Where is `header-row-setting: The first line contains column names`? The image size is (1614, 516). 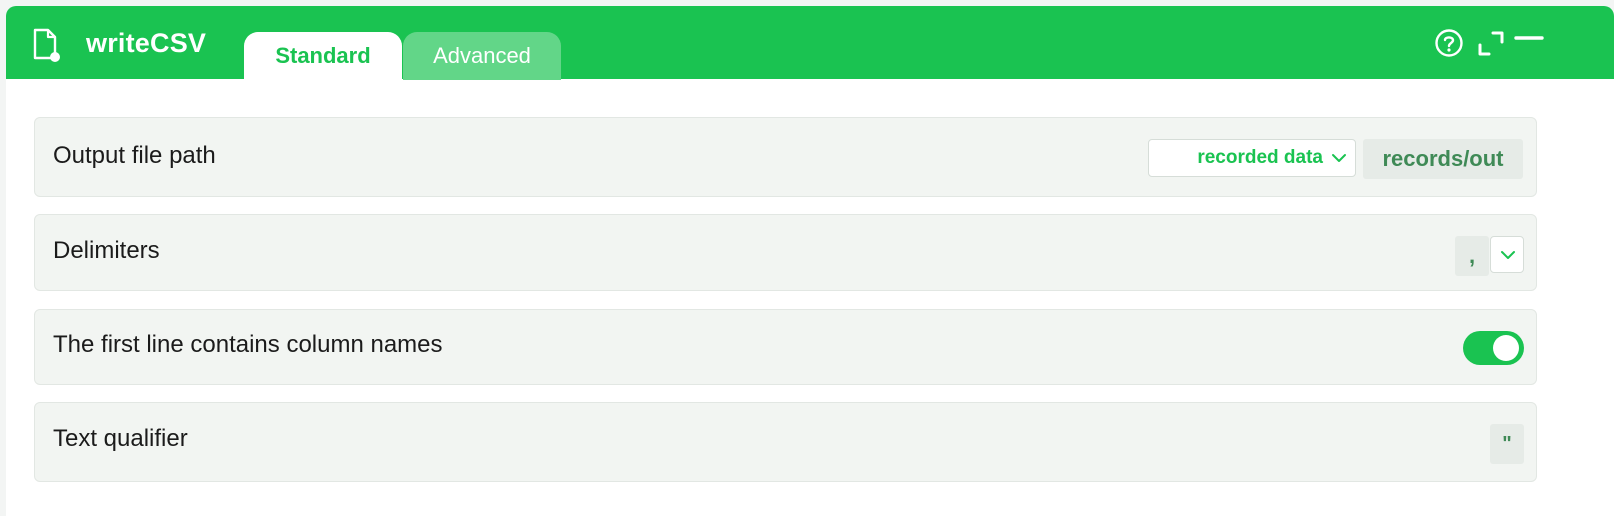 header-row-setting: The first line contains column names is located at coordinates (785, 347).